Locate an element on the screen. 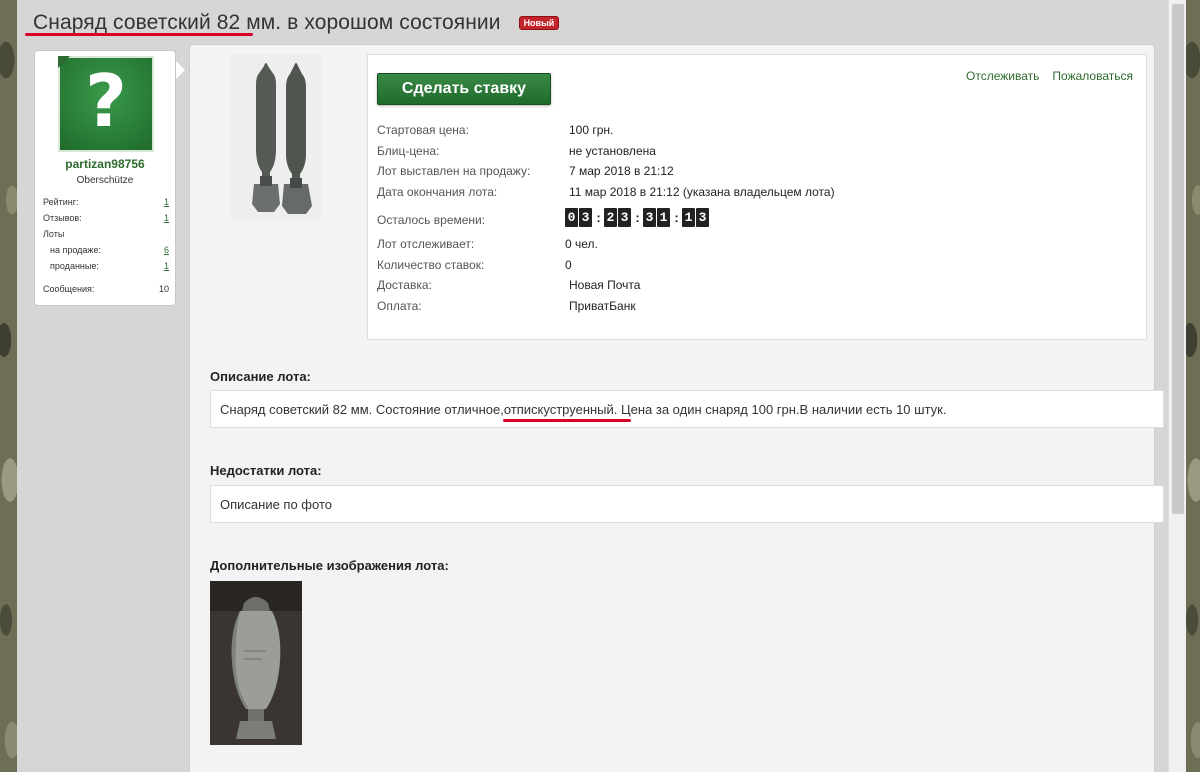  stat-label: проданные: is located at coordinates (74, 266).